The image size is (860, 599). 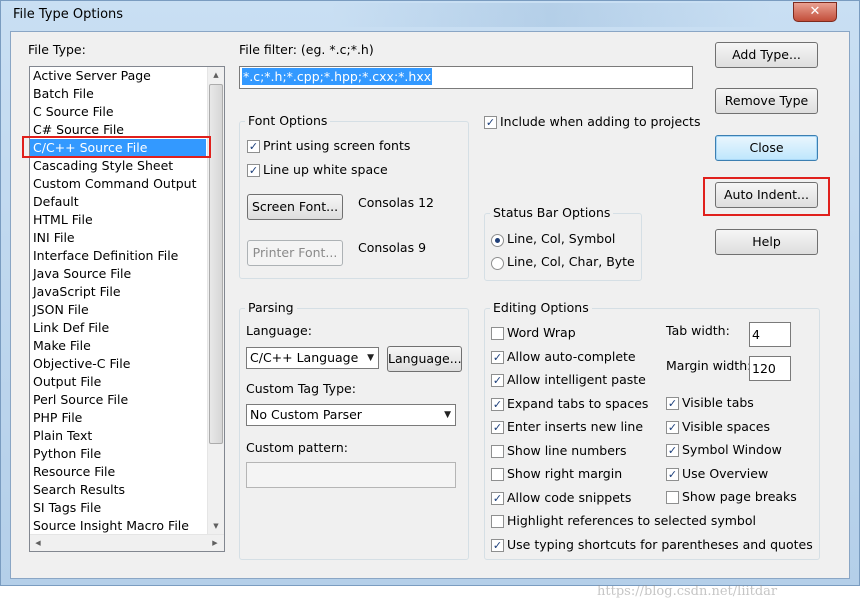 I want to click on scroll-right-arrow-icon: ▶, so click(x=215, y=543).